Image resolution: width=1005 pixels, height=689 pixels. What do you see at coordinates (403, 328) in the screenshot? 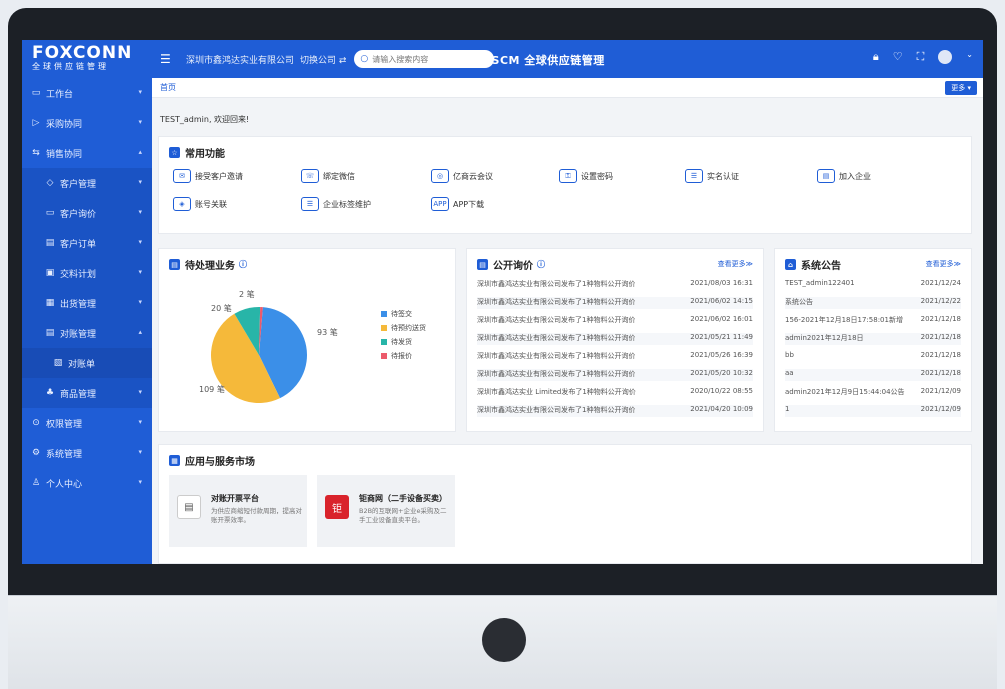
I see `legend-item: 待预约送货` at bounding box center [403, 328].